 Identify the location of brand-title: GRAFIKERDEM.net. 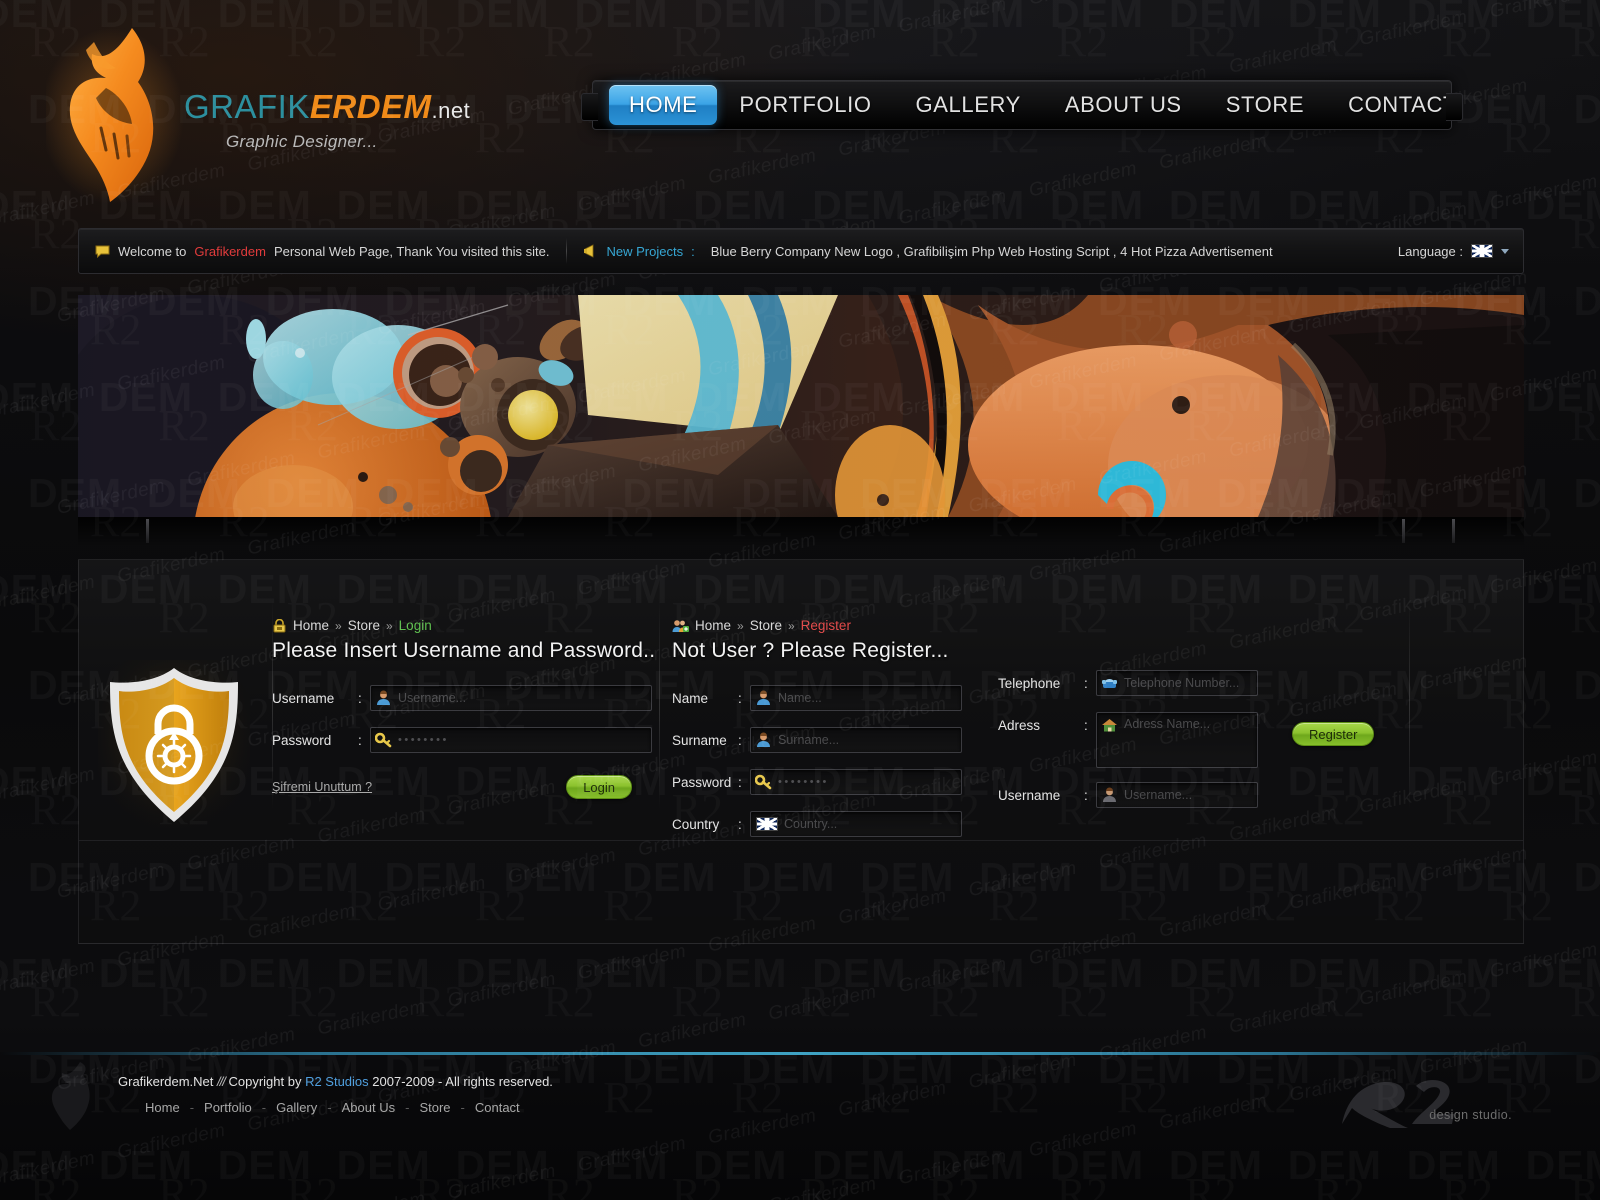
(327, 106).